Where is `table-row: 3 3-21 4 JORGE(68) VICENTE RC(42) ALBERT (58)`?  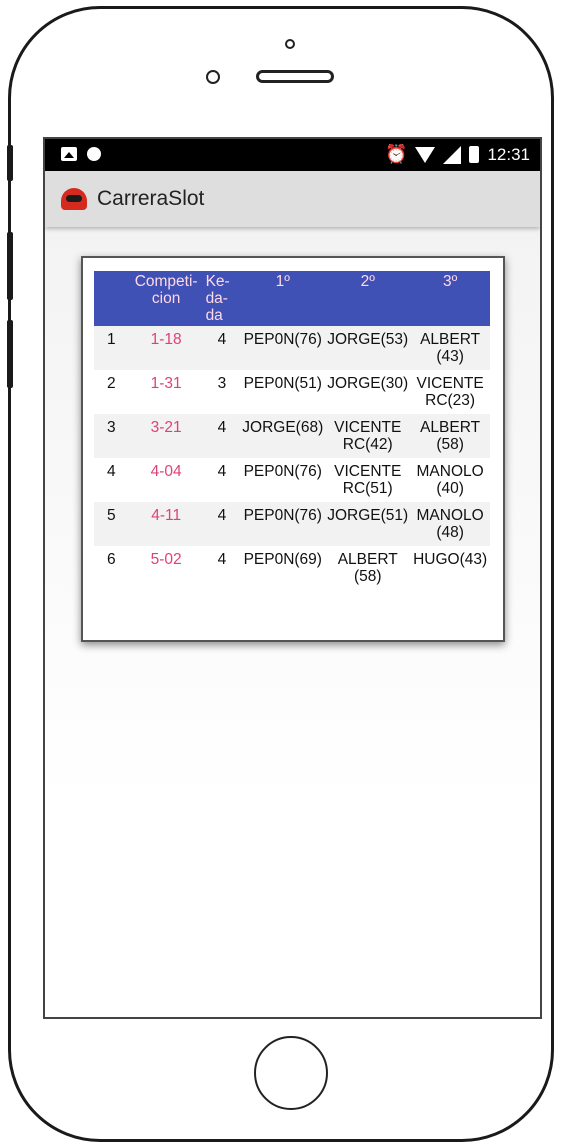 table-row: 3 3-21 4 JORGE(68) VICENTE RC(42) ALBERT (58) is located at coordinates (292, 436).